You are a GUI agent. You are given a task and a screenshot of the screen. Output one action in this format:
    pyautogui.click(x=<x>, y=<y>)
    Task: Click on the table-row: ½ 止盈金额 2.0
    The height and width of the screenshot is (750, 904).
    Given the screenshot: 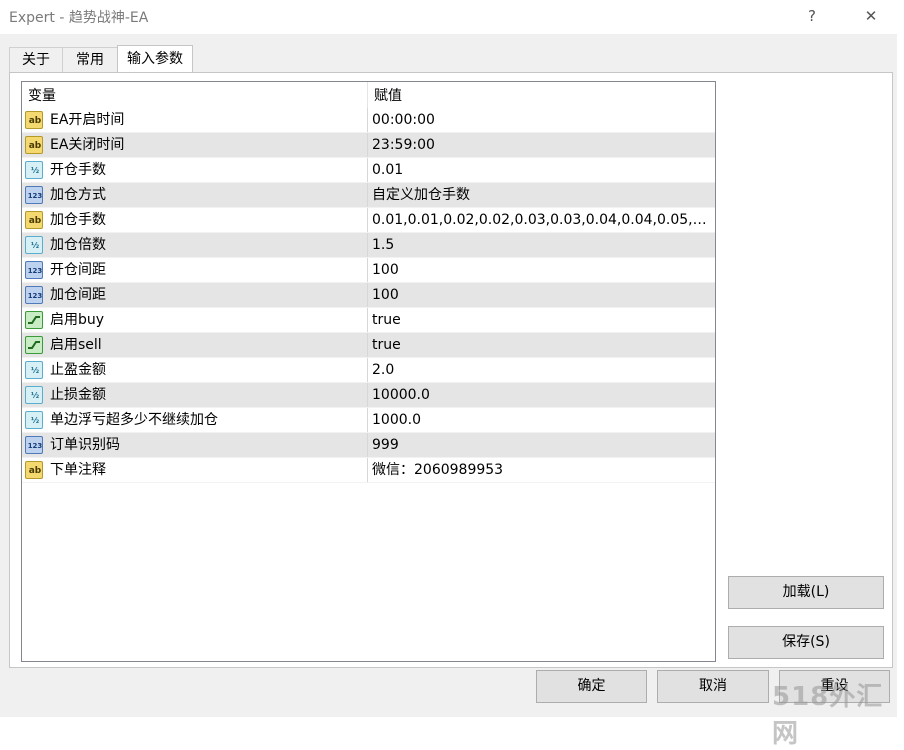 What is the action you would take?
    pyautogui.click(x=368, y=370)
    